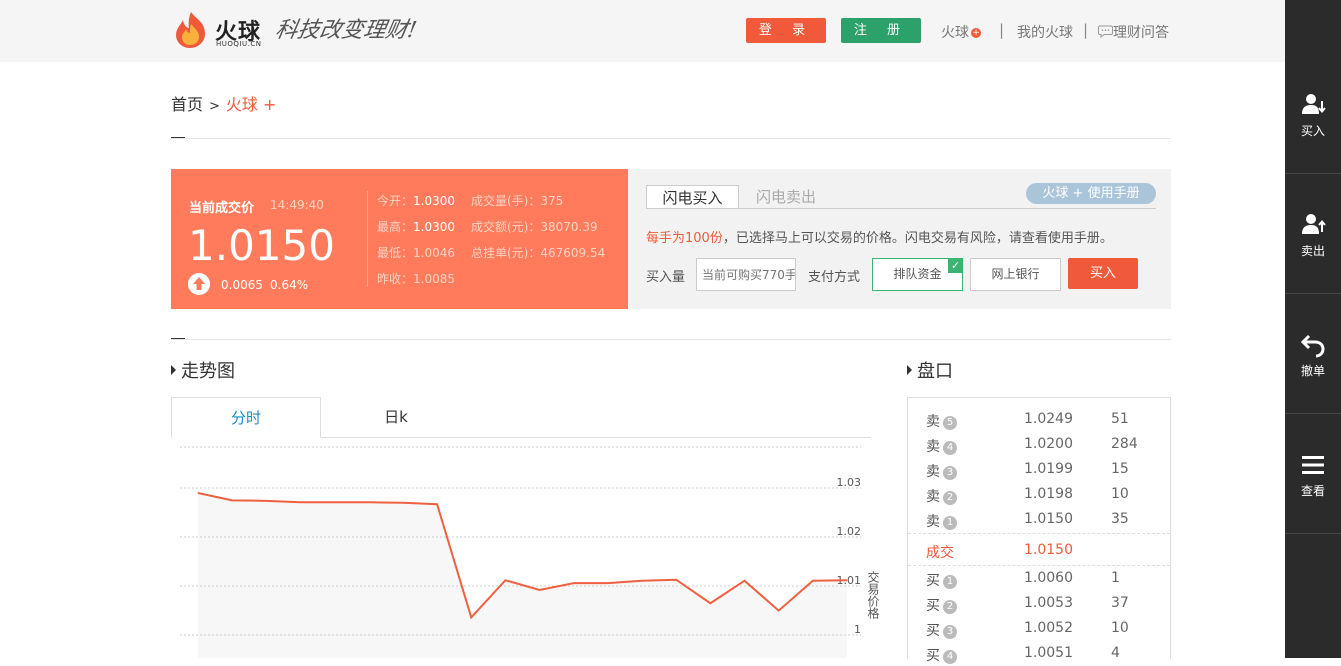 This screenshot has height=666, width=1341. What do you see at coordinates (218, 31) in the screenshot?
I see `logo: 火球 HUOQIU.CN` at bounding box center [218, 31].